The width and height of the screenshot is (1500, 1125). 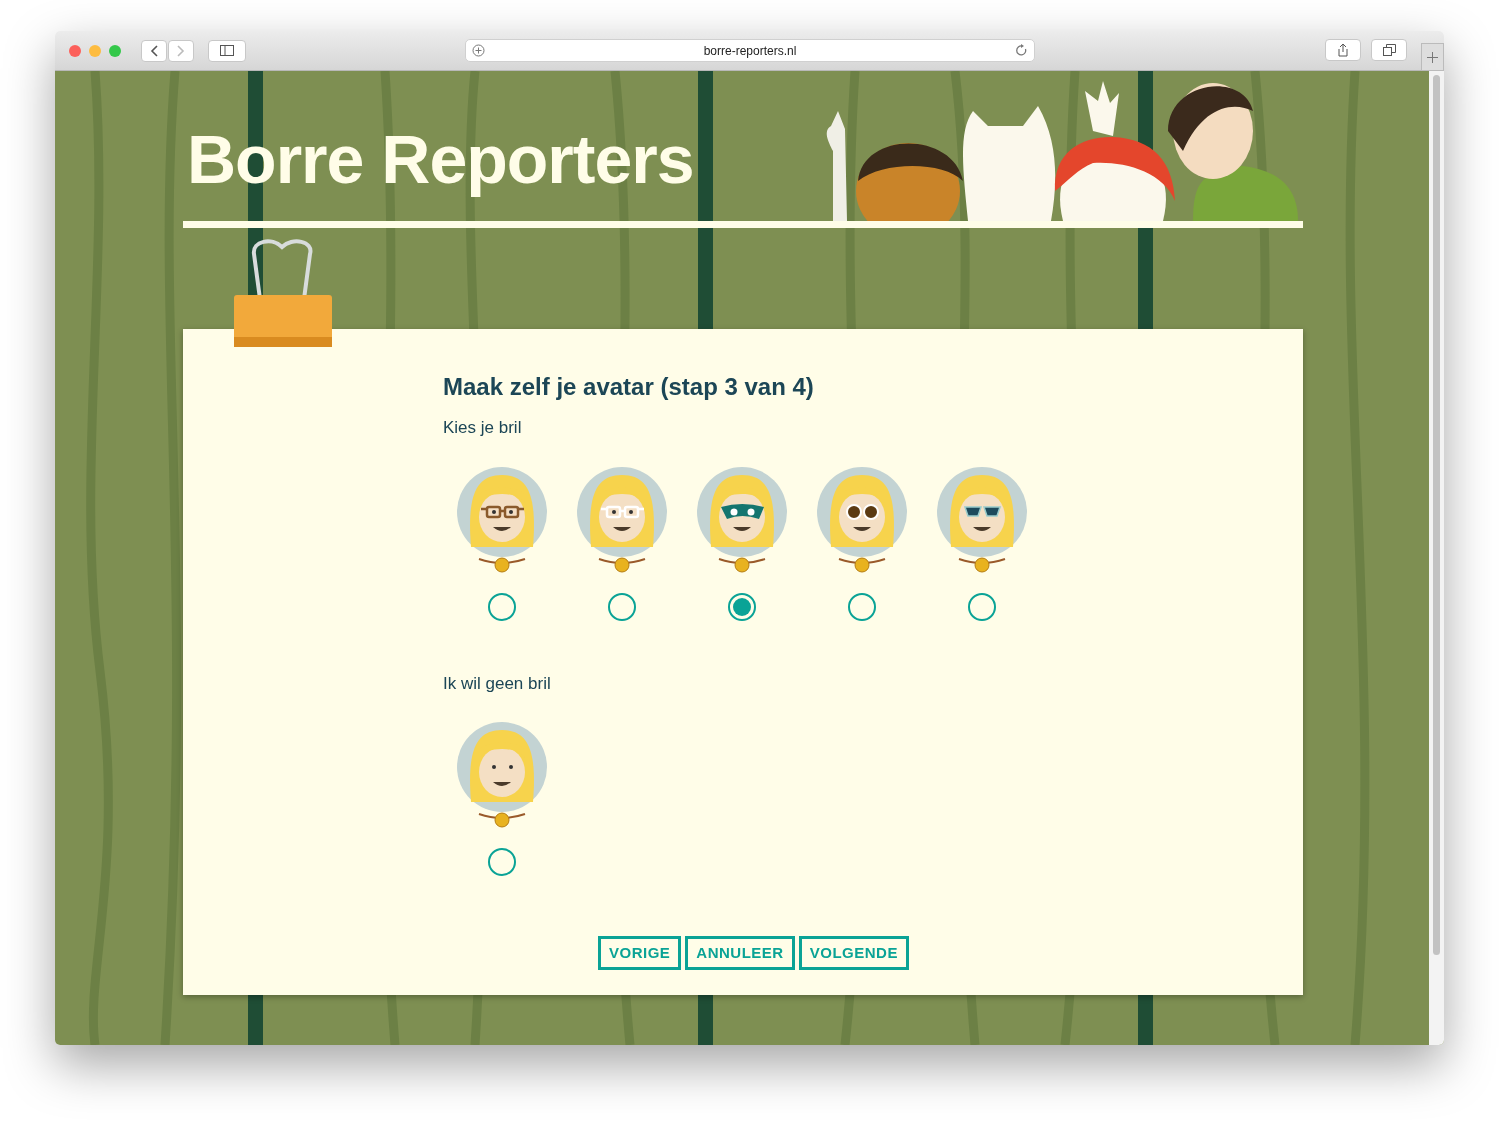 I want to click on back-button, so click(x=154, y=50).